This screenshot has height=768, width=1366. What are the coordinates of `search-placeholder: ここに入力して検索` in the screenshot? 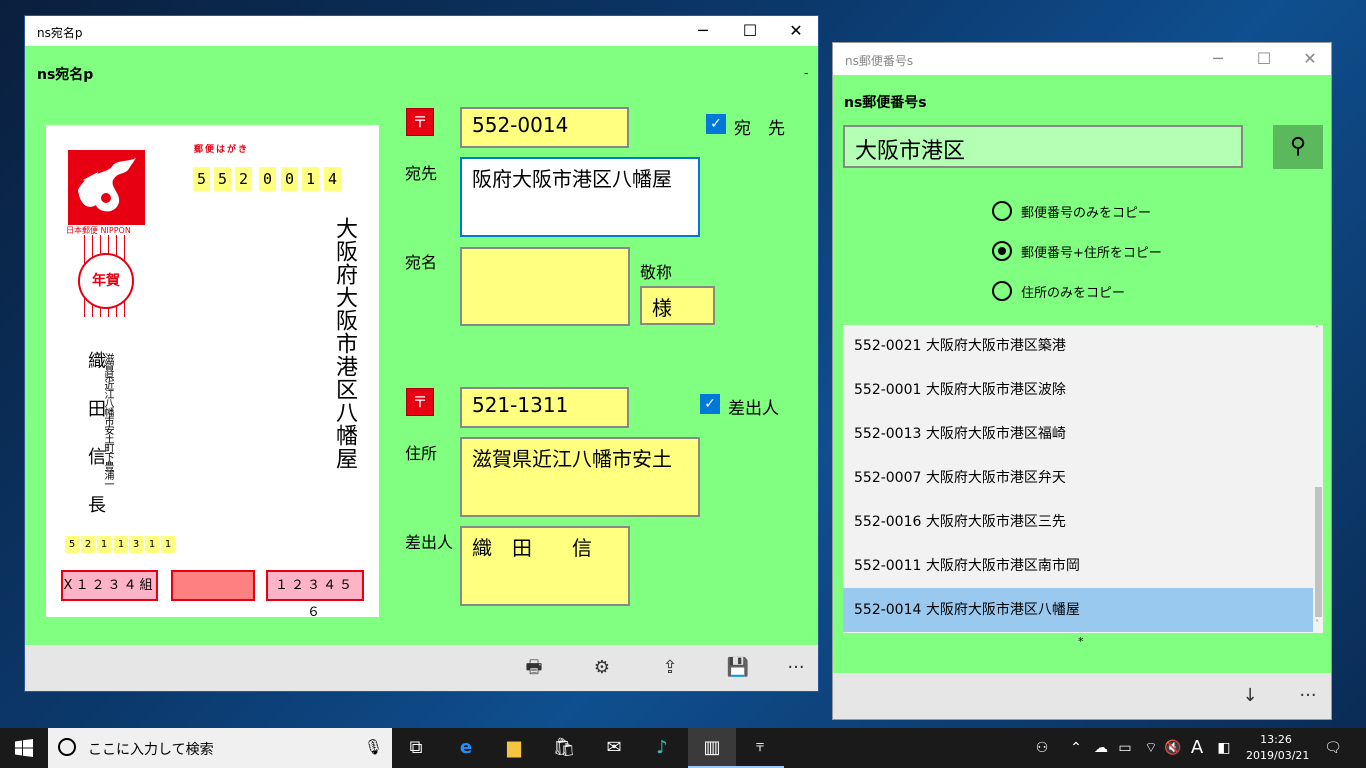 It's located at (151, 750).